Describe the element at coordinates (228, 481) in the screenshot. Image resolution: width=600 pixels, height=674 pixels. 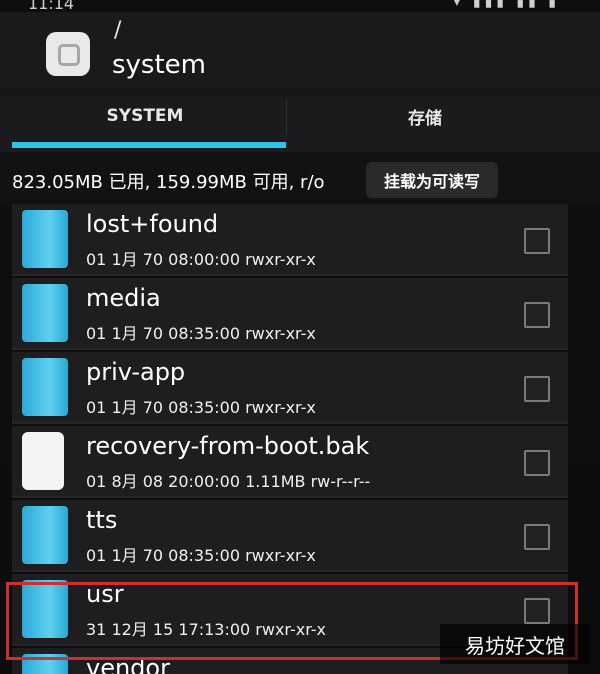
I see `file-meta: 01 8月 08 20:00:00 1.11MB rw-r--r--` at that location.